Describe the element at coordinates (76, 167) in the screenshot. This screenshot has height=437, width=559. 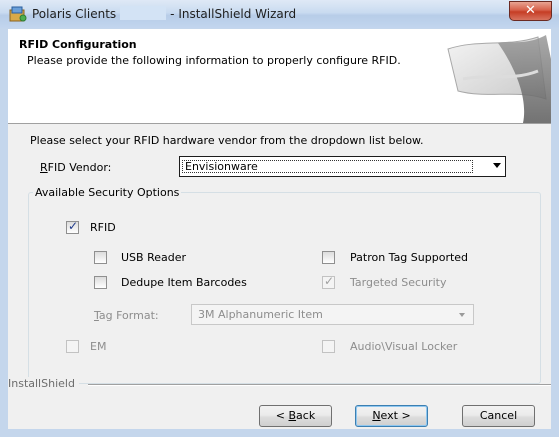
I see `vendor-label: RFID Vendor:` at that location.